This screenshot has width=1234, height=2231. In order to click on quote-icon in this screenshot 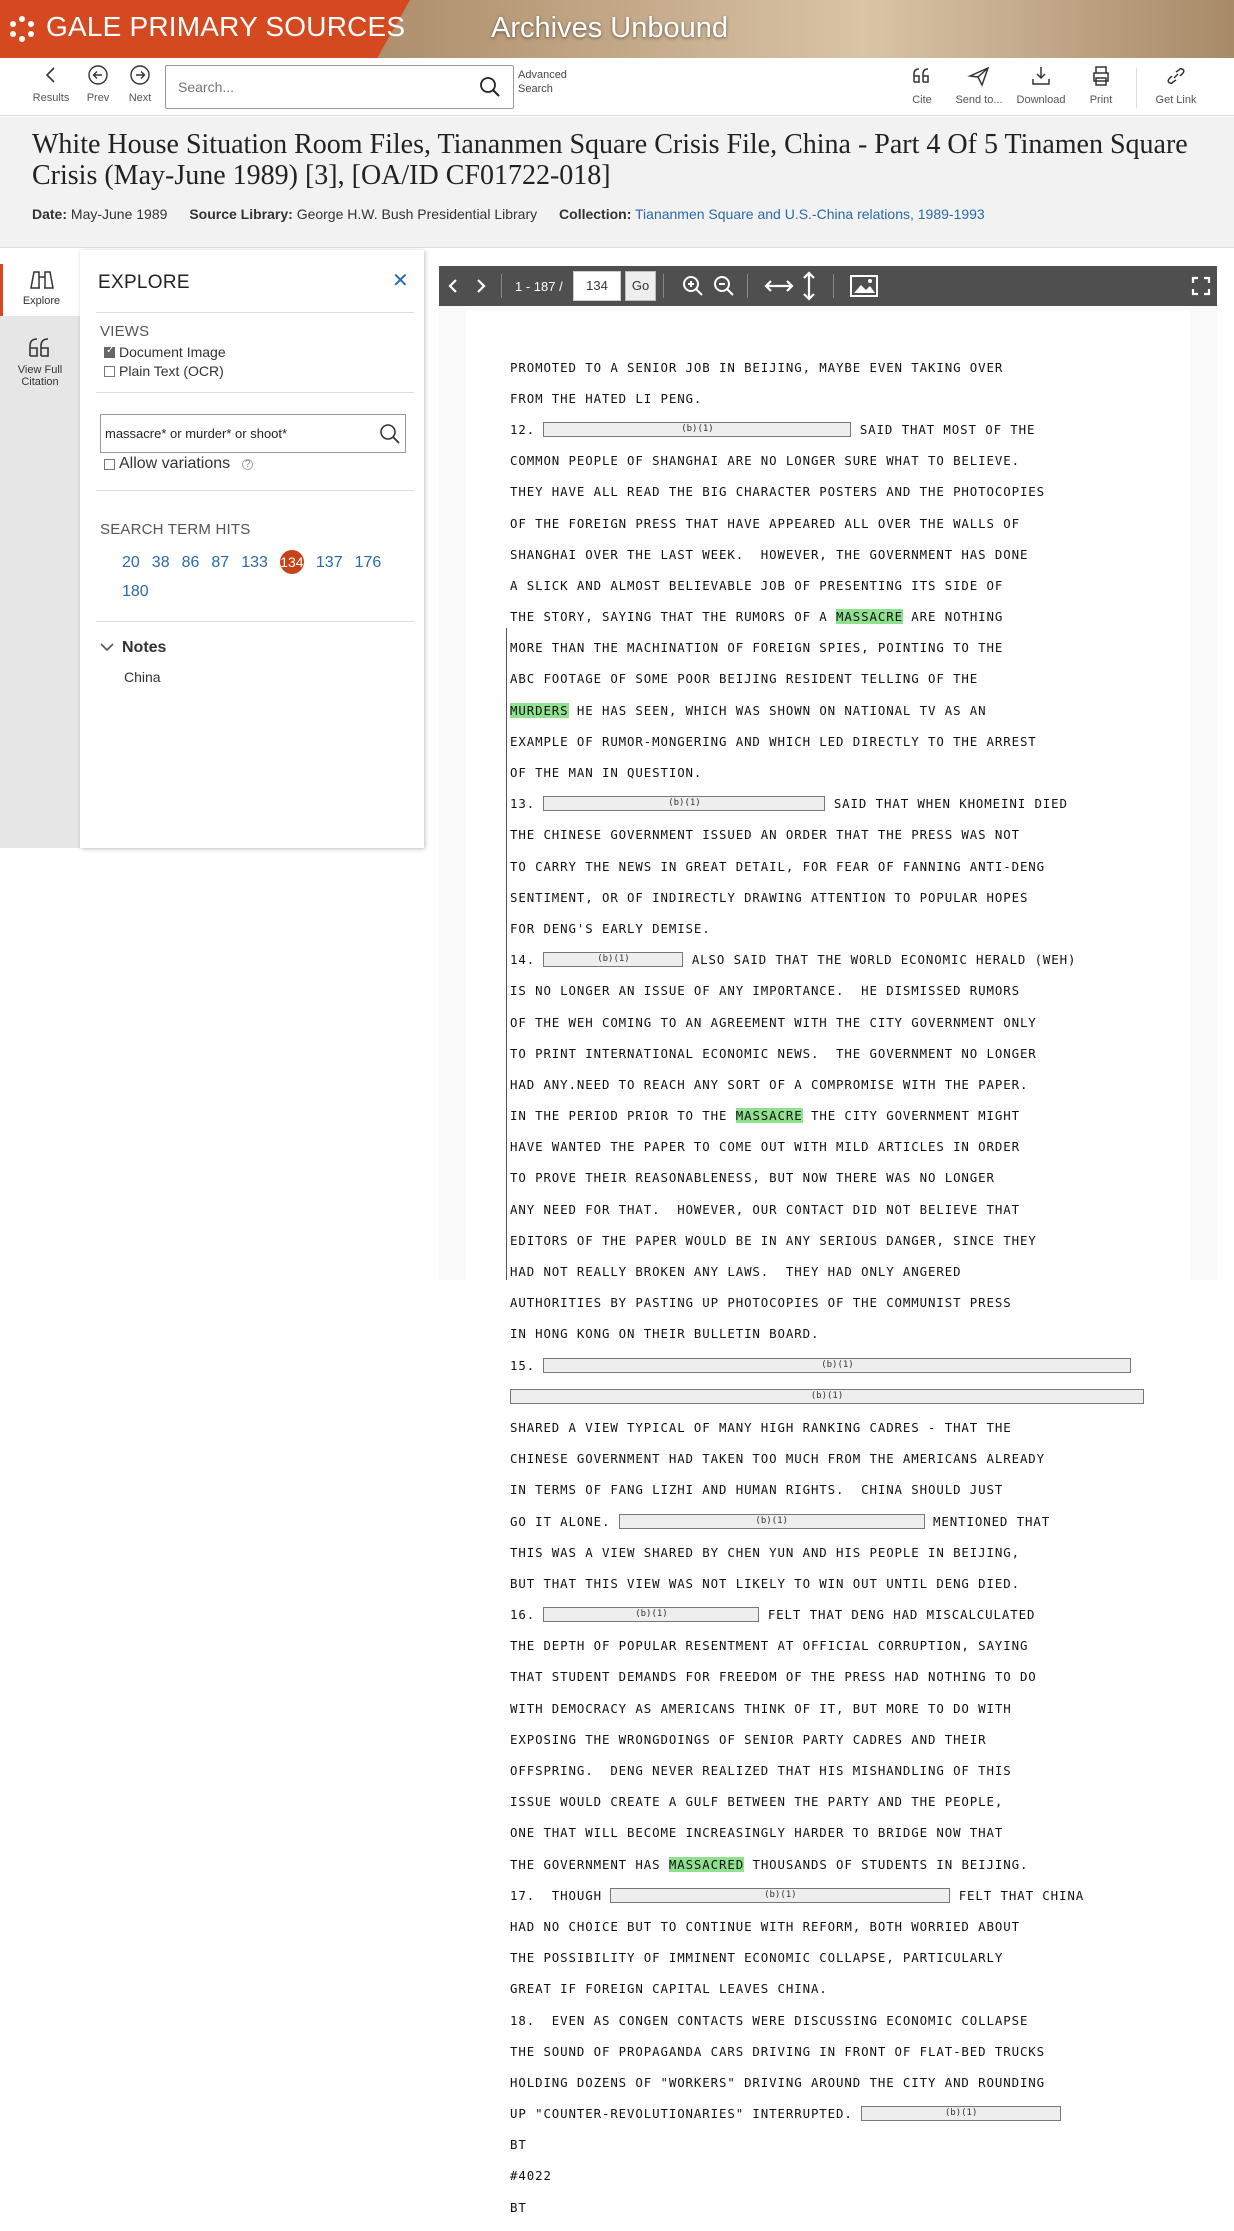, I will do `click(921, 75)`.